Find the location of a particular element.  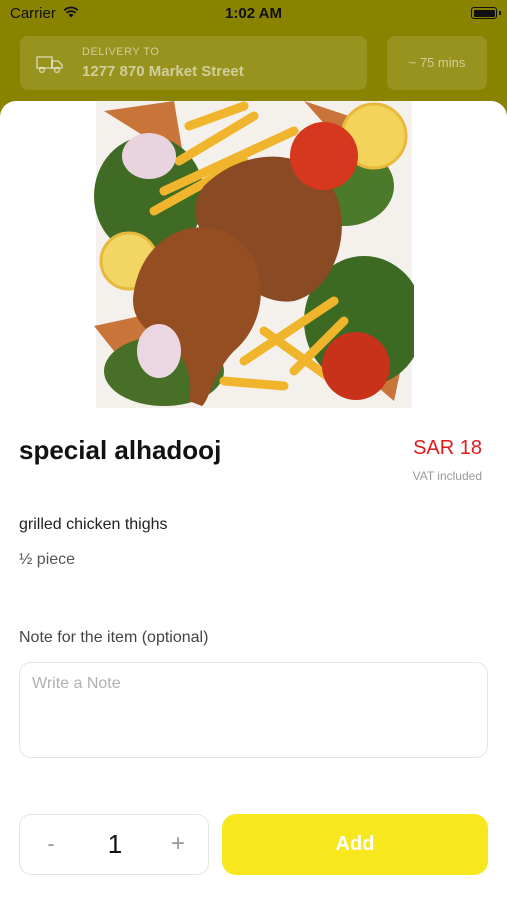

battery-icon is located at coordinates (484, 13).